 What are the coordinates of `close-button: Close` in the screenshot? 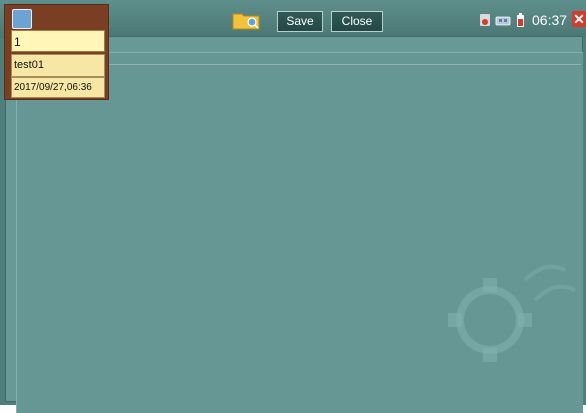 It's located at (357, 21).